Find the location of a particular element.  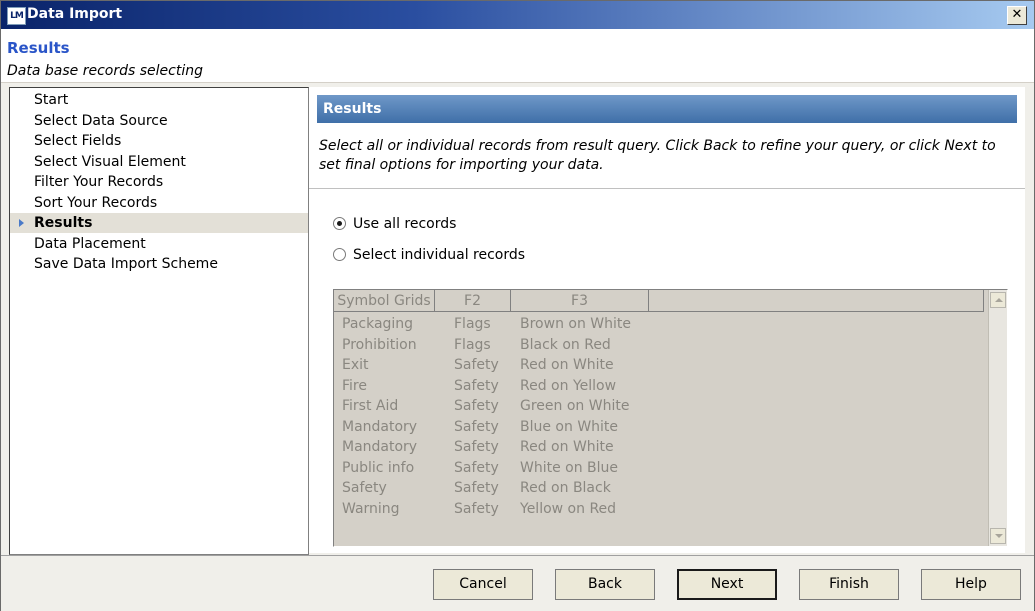

radio-label: Use all records is located at coordinates (405, 224).